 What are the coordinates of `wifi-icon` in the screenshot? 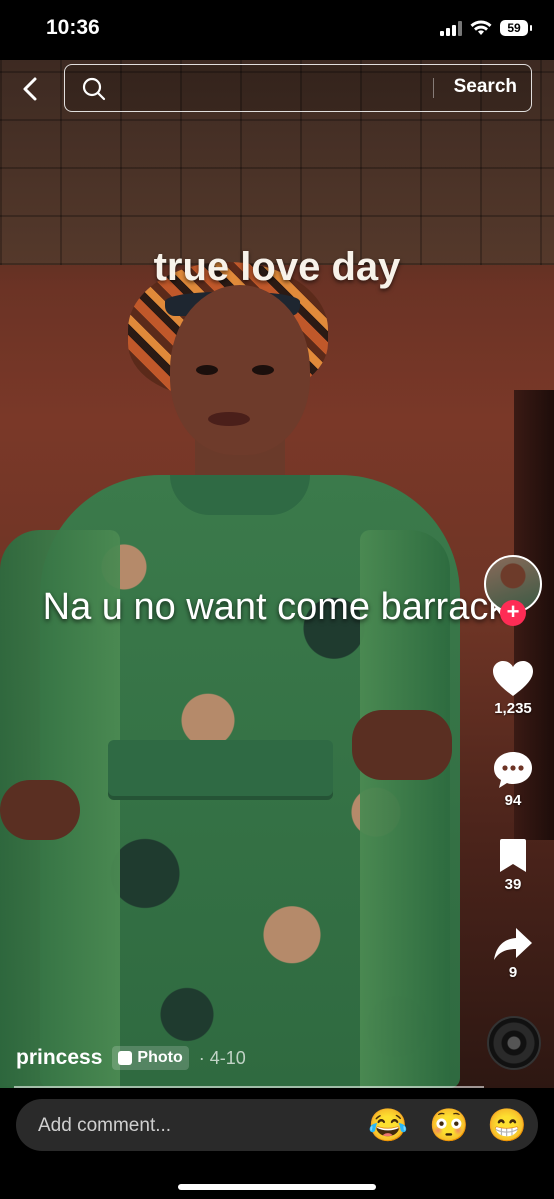 It's located at (481, 27).